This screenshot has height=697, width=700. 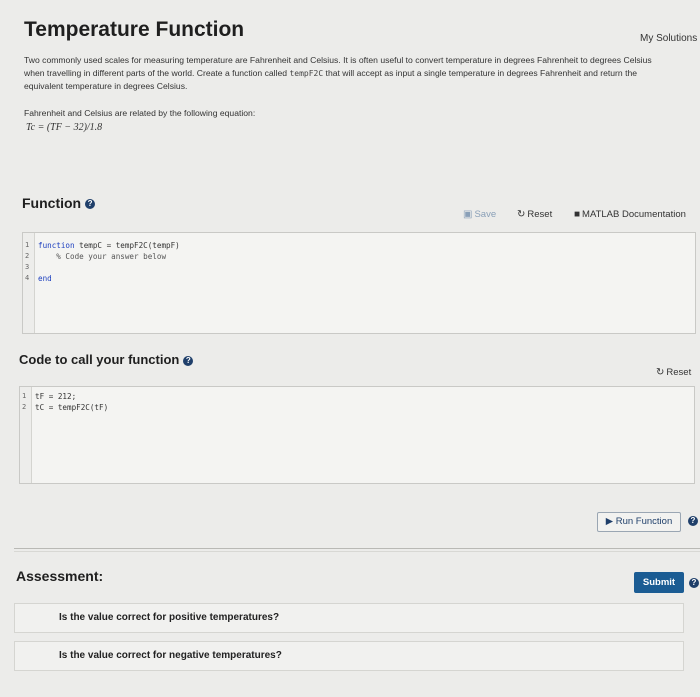 I want to click on call-editor: 1 2 tF = 212; tC = tempF2C(tF), so click(x=357, y=435).